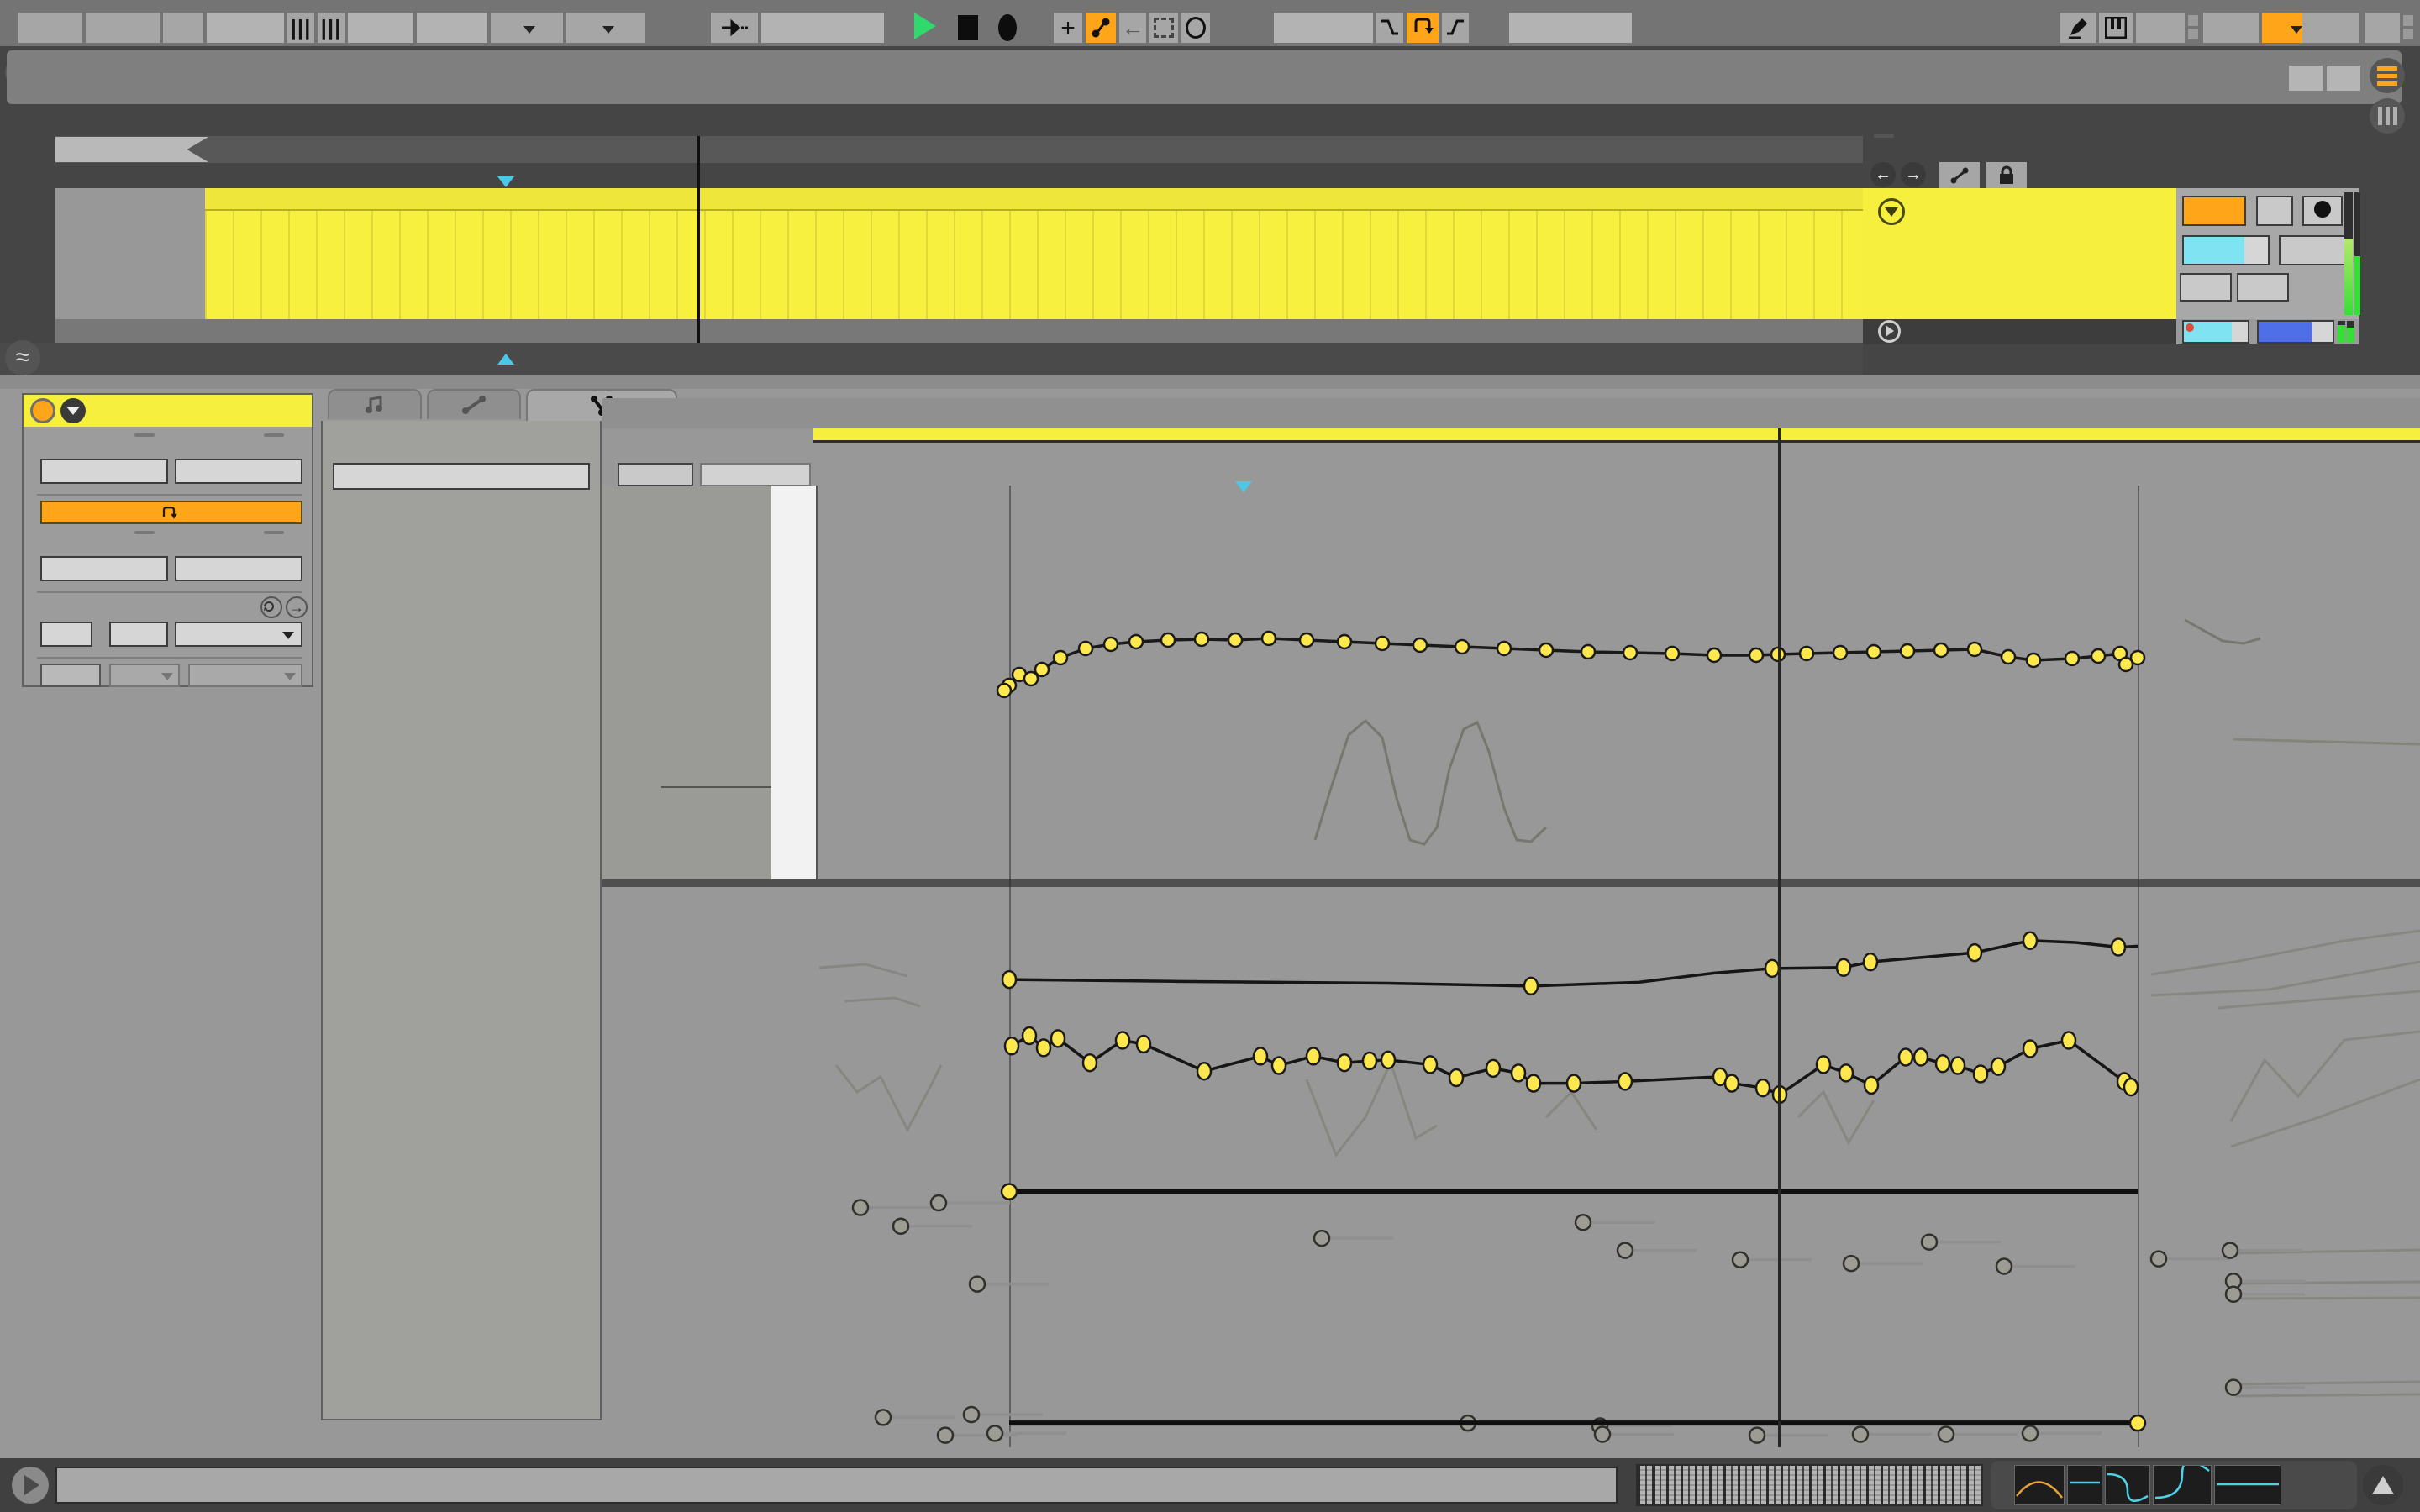 Image resolution: width=2420 pixels, height=1512 pixels. What do you see at coordinates (2316, 250) in the screenshot?
I see `track-pan-field` at bounding box center [2316, 250].